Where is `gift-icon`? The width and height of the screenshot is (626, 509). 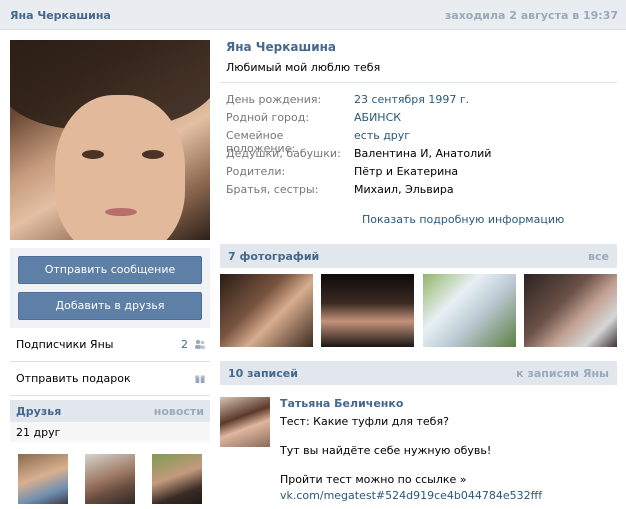
gift-icon is located at coordinates (200, 378).